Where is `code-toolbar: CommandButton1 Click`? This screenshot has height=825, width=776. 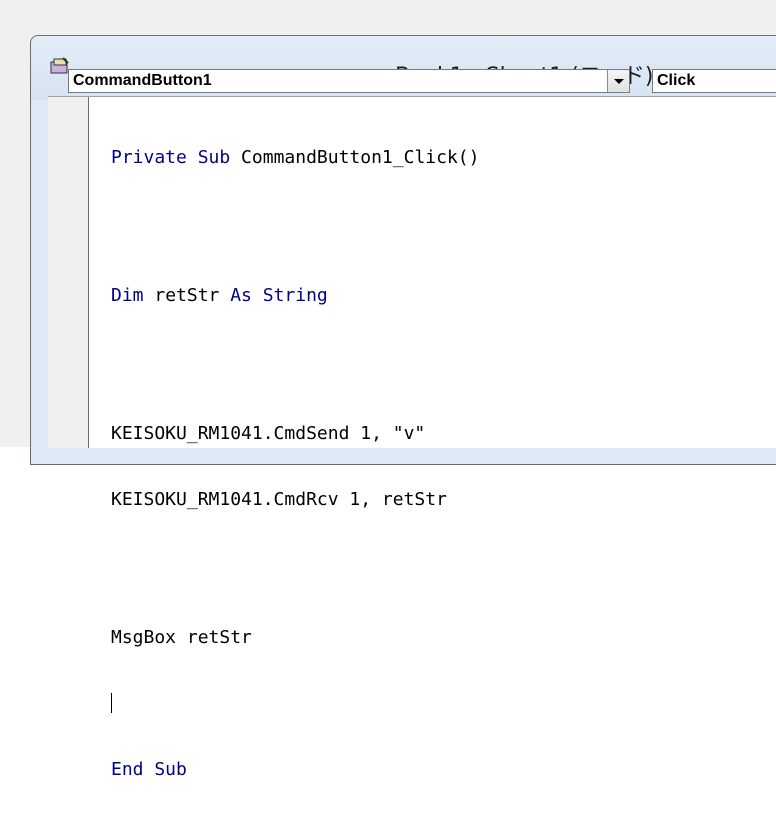 code-toolbar: CommandButton1 Click is located at coordinates (404, 81).